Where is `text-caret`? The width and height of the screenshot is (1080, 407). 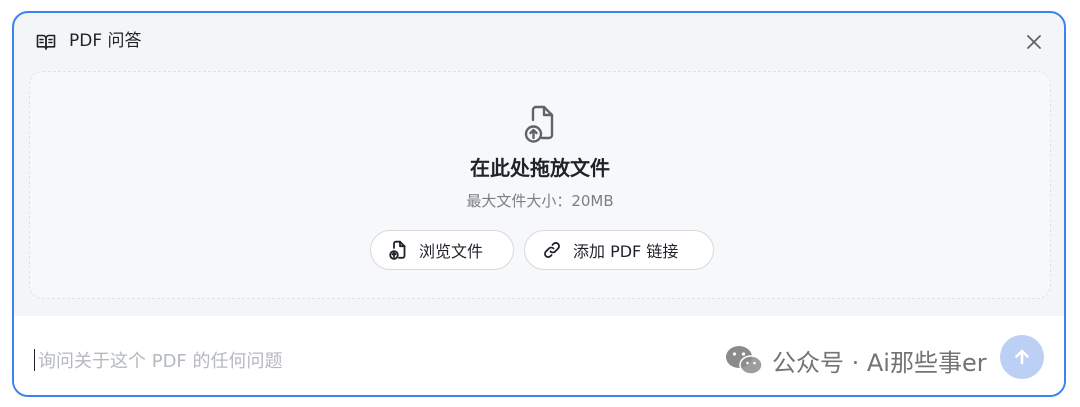 text-caret is located at coordinates (34, 360).